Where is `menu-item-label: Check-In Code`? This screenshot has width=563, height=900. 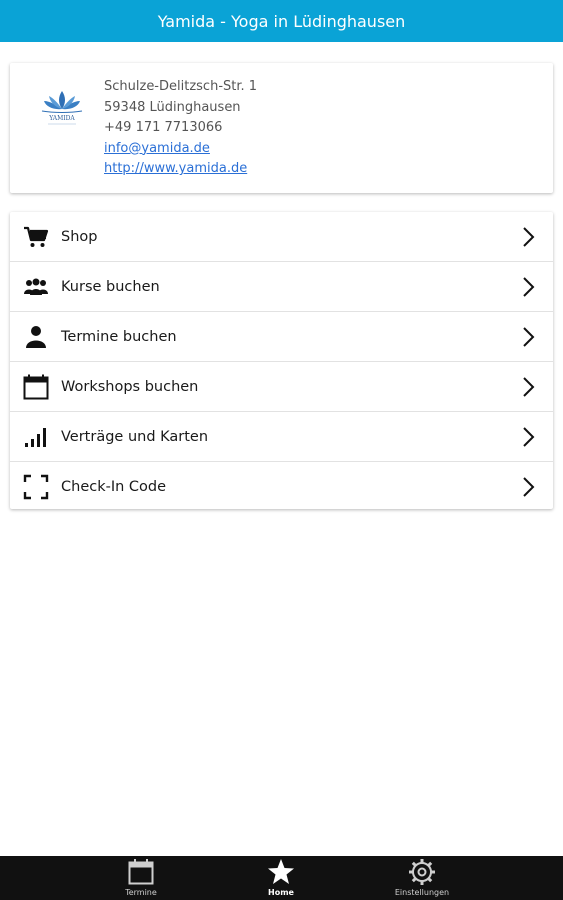
menu-item-label: Check-In Code is located at coordinates (114, 486).